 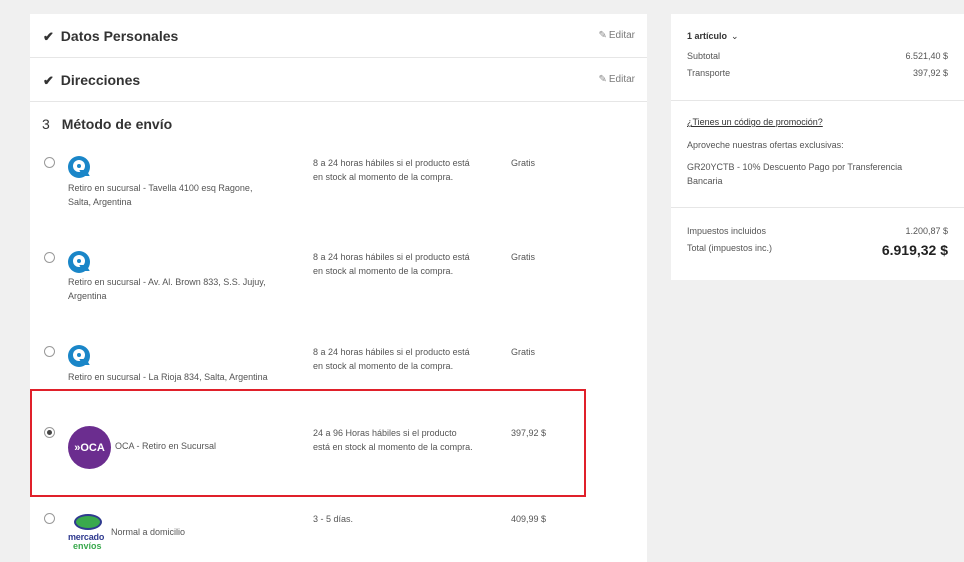 I want to click on total-label: Total (impuestos inc.), so click(x=730, y=248).